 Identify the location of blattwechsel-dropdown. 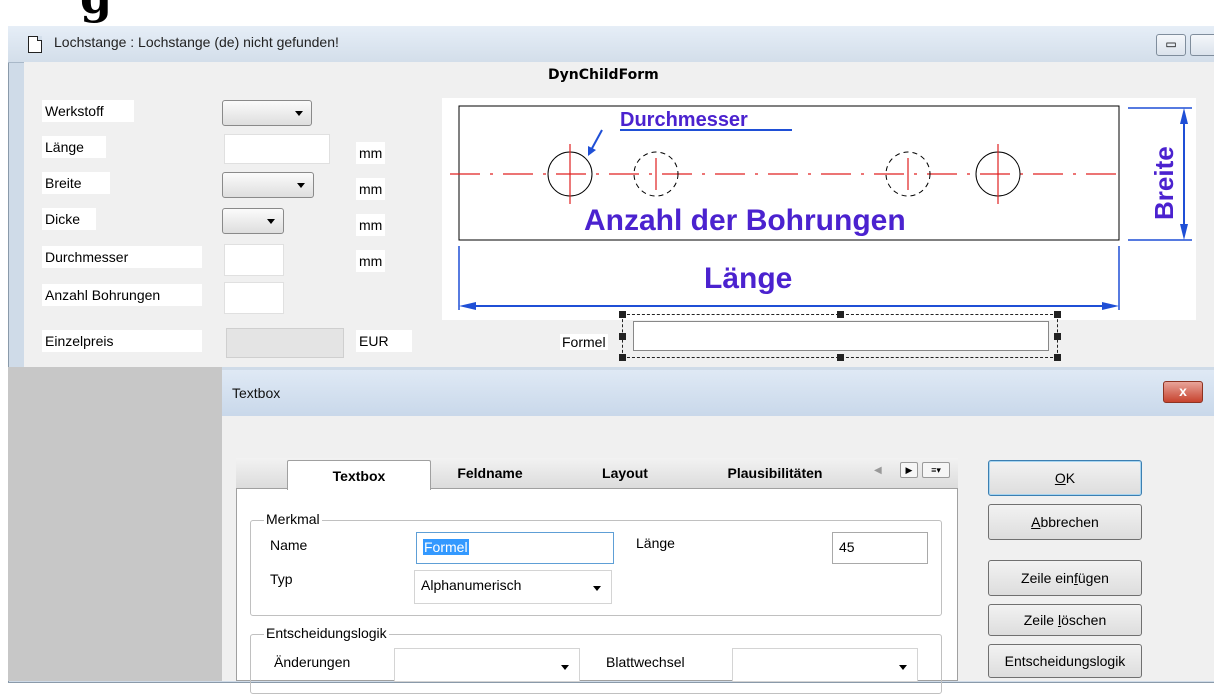
(825, 665).